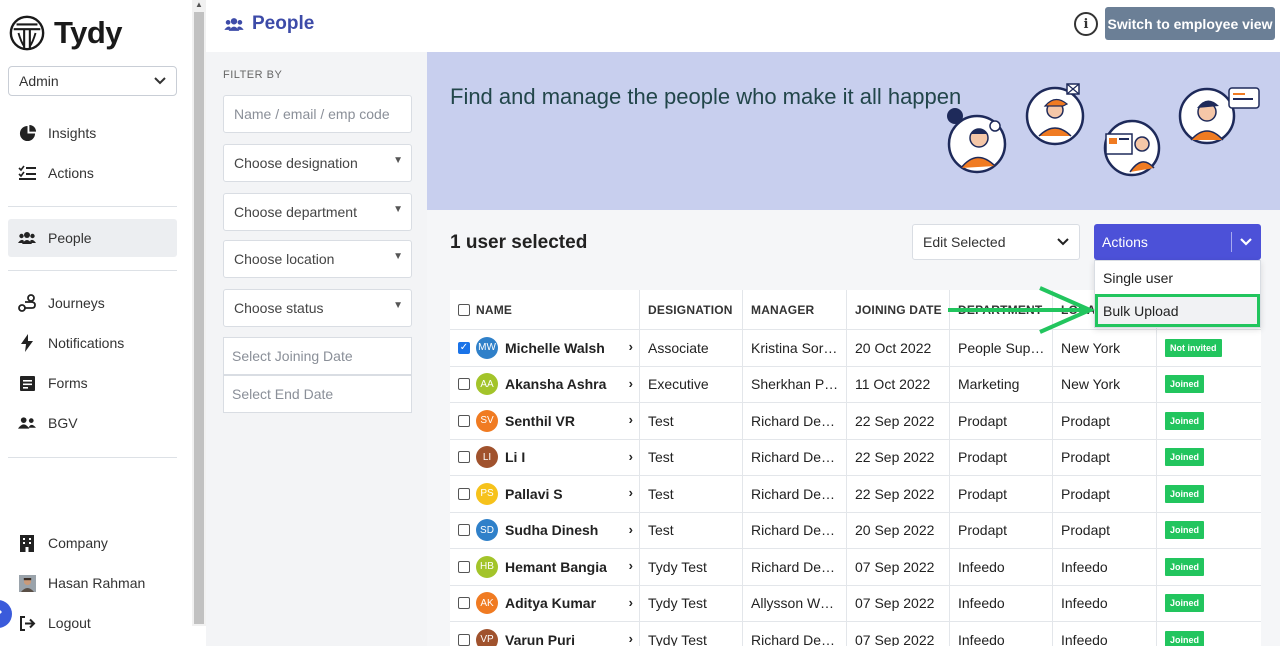 The width and height of the screenshot is (1280, 646). Describe the element at coordinates (317, 163) in the screenshot. I see `designation-select: Choose designation ▼` at that location.